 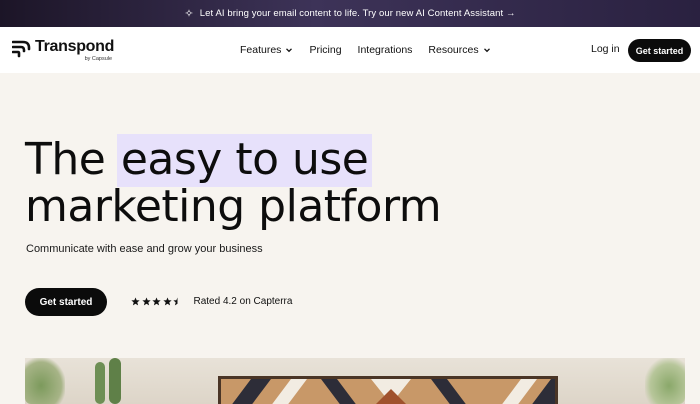 I want to click on hero-title-line-2: marketing platform, so click(x=233, y=206).